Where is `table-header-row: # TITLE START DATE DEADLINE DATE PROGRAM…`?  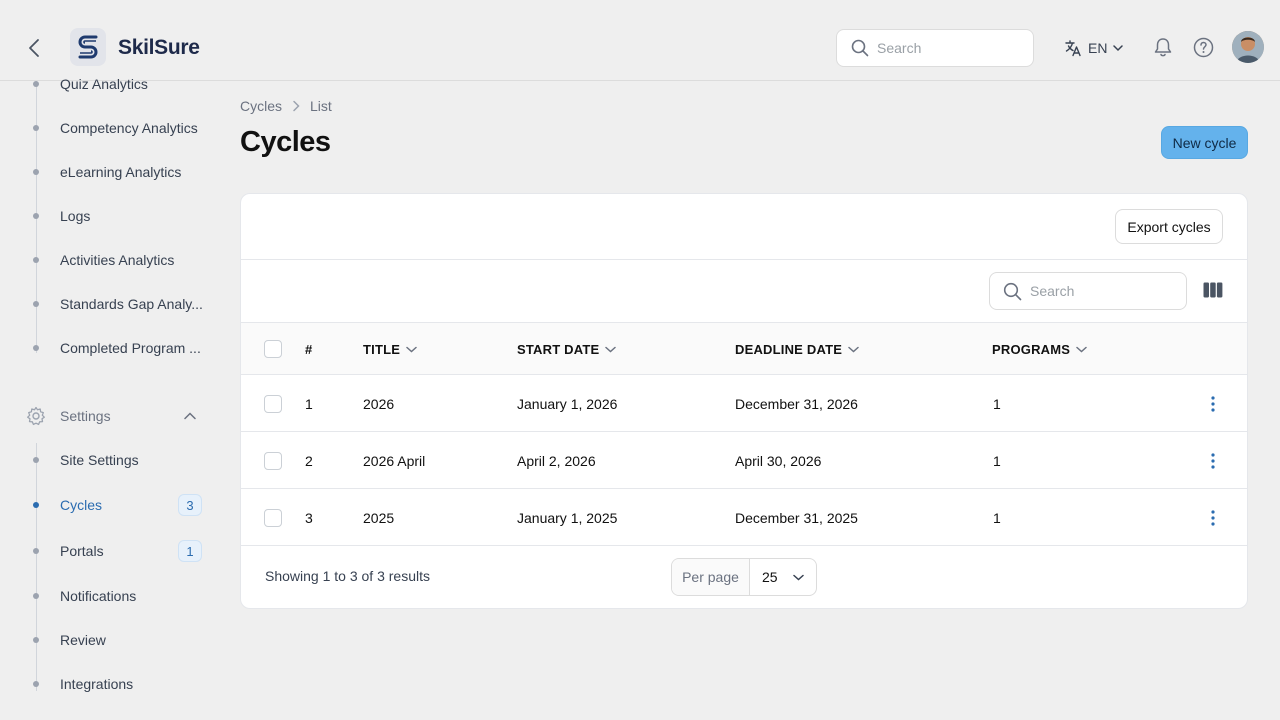
table-header-row: # TITLE START DATE DEADLINE DATE PROGRAM… is located at coordinates (744, 349).